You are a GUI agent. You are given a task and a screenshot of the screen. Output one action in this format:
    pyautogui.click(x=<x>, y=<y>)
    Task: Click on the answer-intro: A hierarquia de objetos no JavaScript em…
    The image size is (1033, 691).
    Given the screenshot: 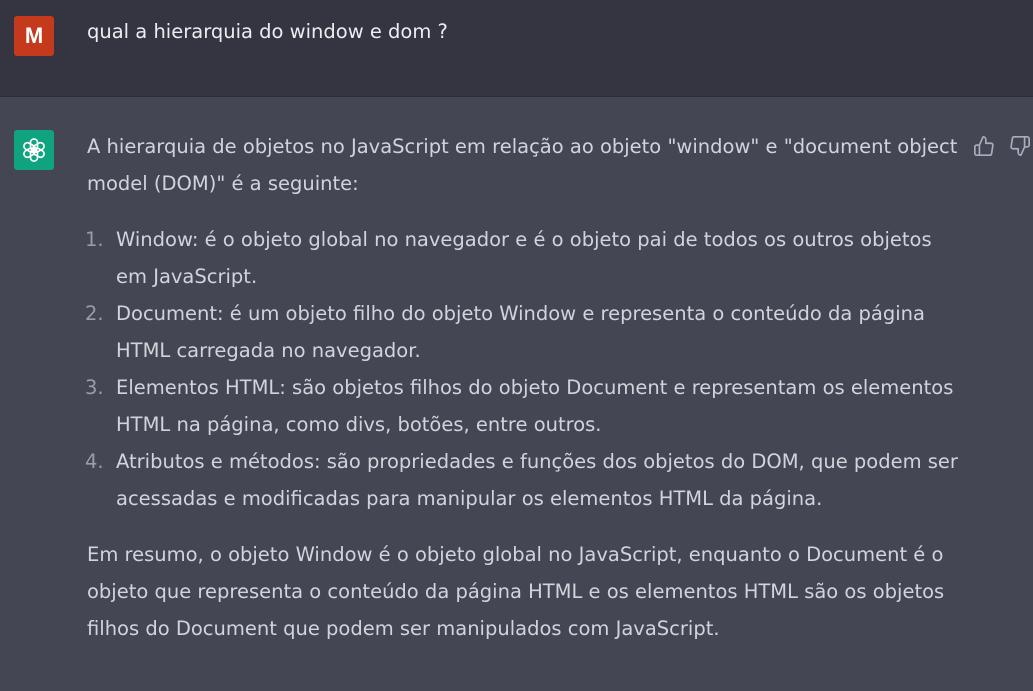 What is the action you would take?
    pyautogui.click(x=522, y=165)
    